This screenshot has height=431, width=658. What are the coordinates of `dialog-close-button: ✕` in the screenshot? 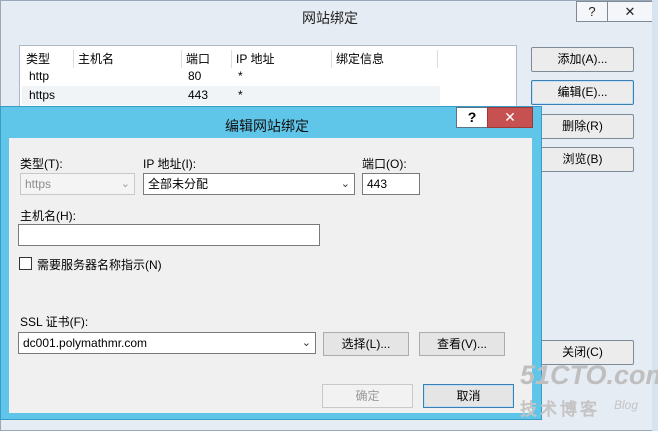 It's located at (510, 117).